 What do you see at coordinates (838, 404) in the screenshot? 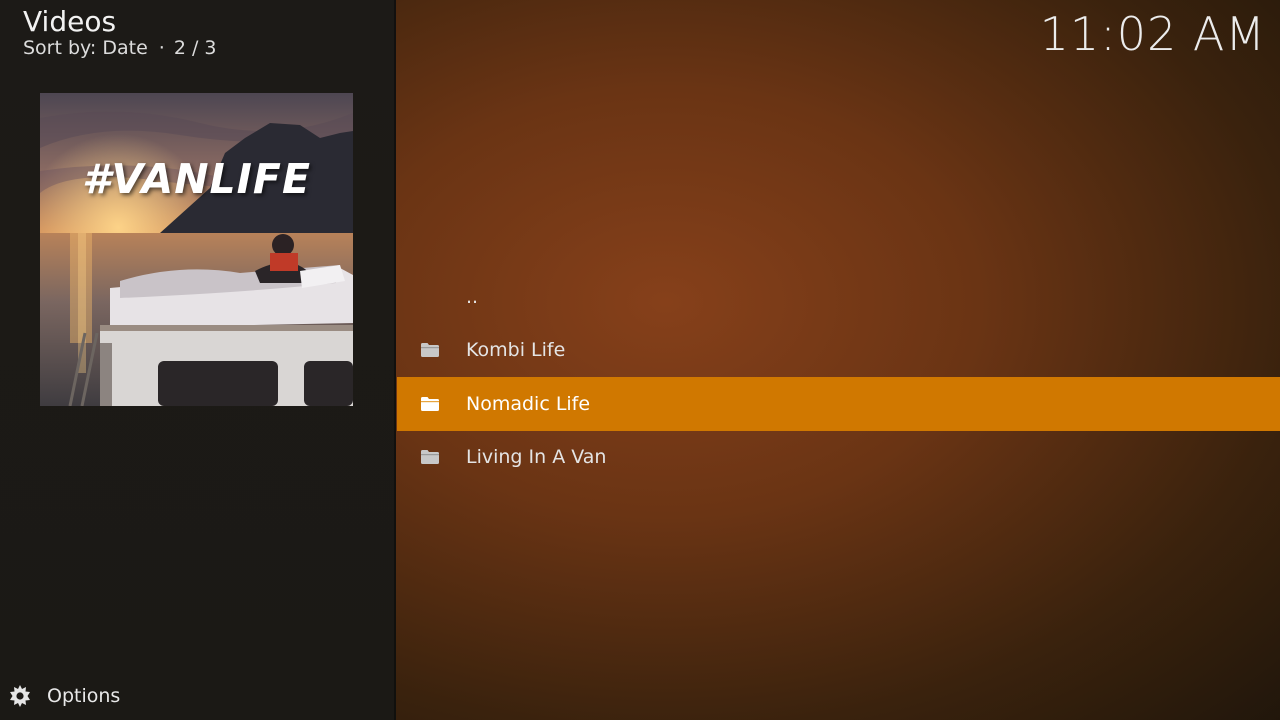
I see `list-item-nomadic-life: Nomadic Life` at bounding box center [838, 404].